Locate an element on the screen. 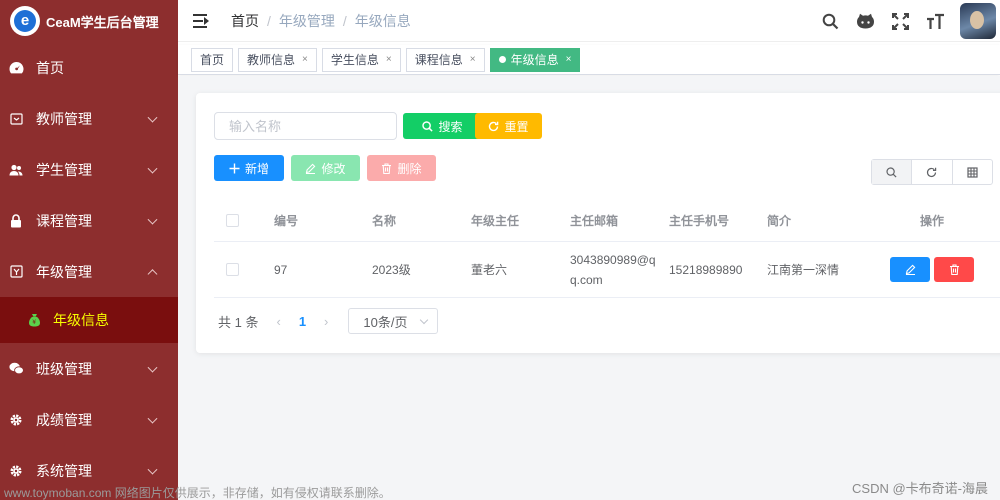 The image size is (1000, 500). tag-grade-info: 年级信息 × is located at coordinates (535, 59).